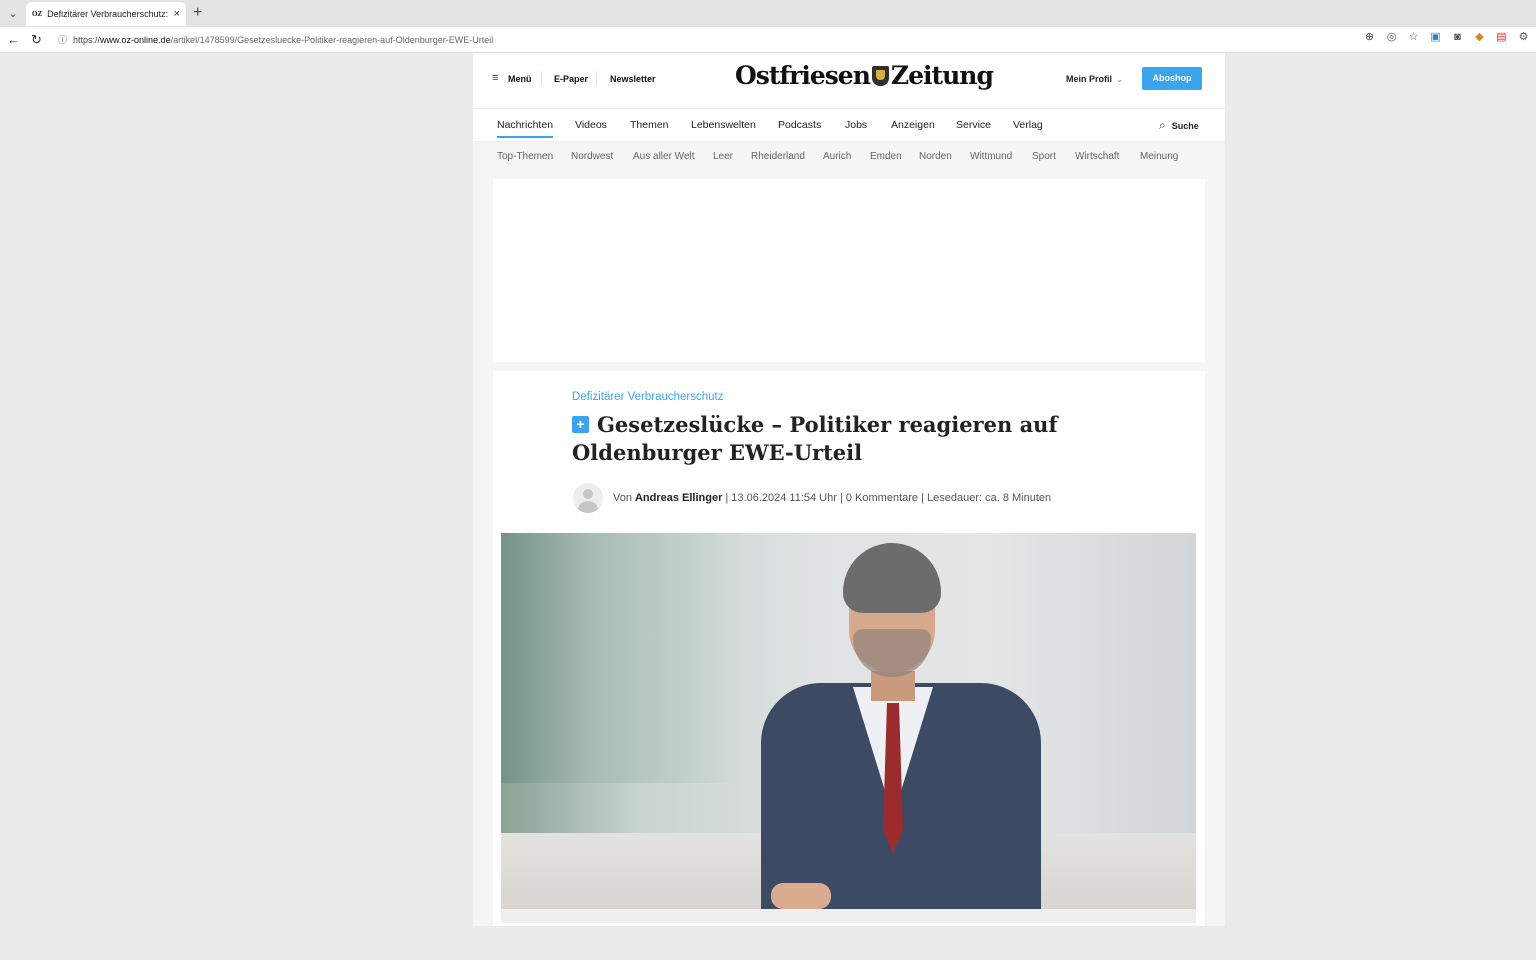 The image size is (1536, 960). Describe the element at coordinates (591, 125) in the screenshot. I see `nav-item-videos: Videos` at that location.